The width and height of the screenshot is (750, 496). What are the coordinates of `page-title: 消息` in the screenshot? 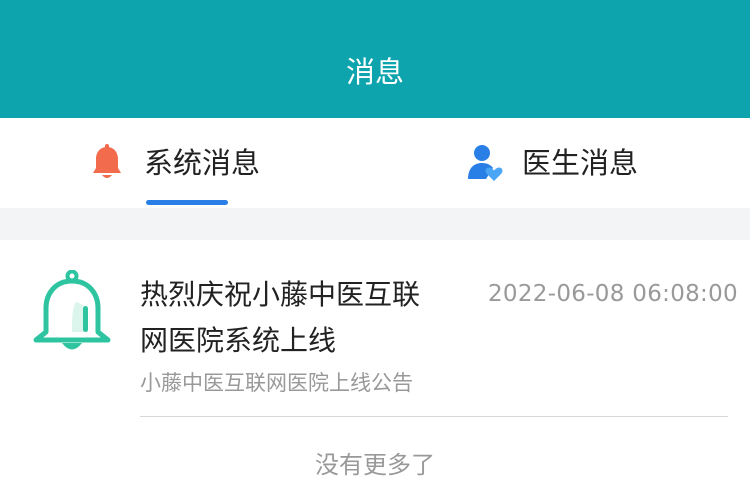 It's located at (374, 72).